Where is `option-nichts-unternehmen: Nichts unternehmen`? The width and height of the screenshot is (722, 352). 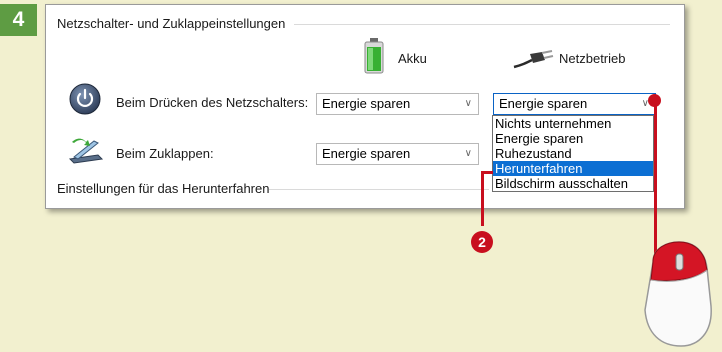 option-nichts-unternehmen: Nichts unternehmen is located at coordinates (573, 123).